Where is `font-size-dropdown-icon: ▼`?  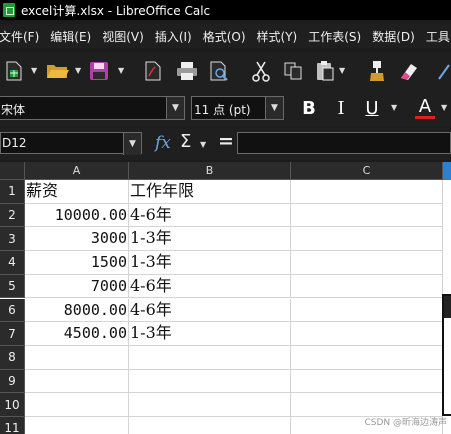 font-size-dropdown-icon: ▼ is located at coordinates (274, 108).